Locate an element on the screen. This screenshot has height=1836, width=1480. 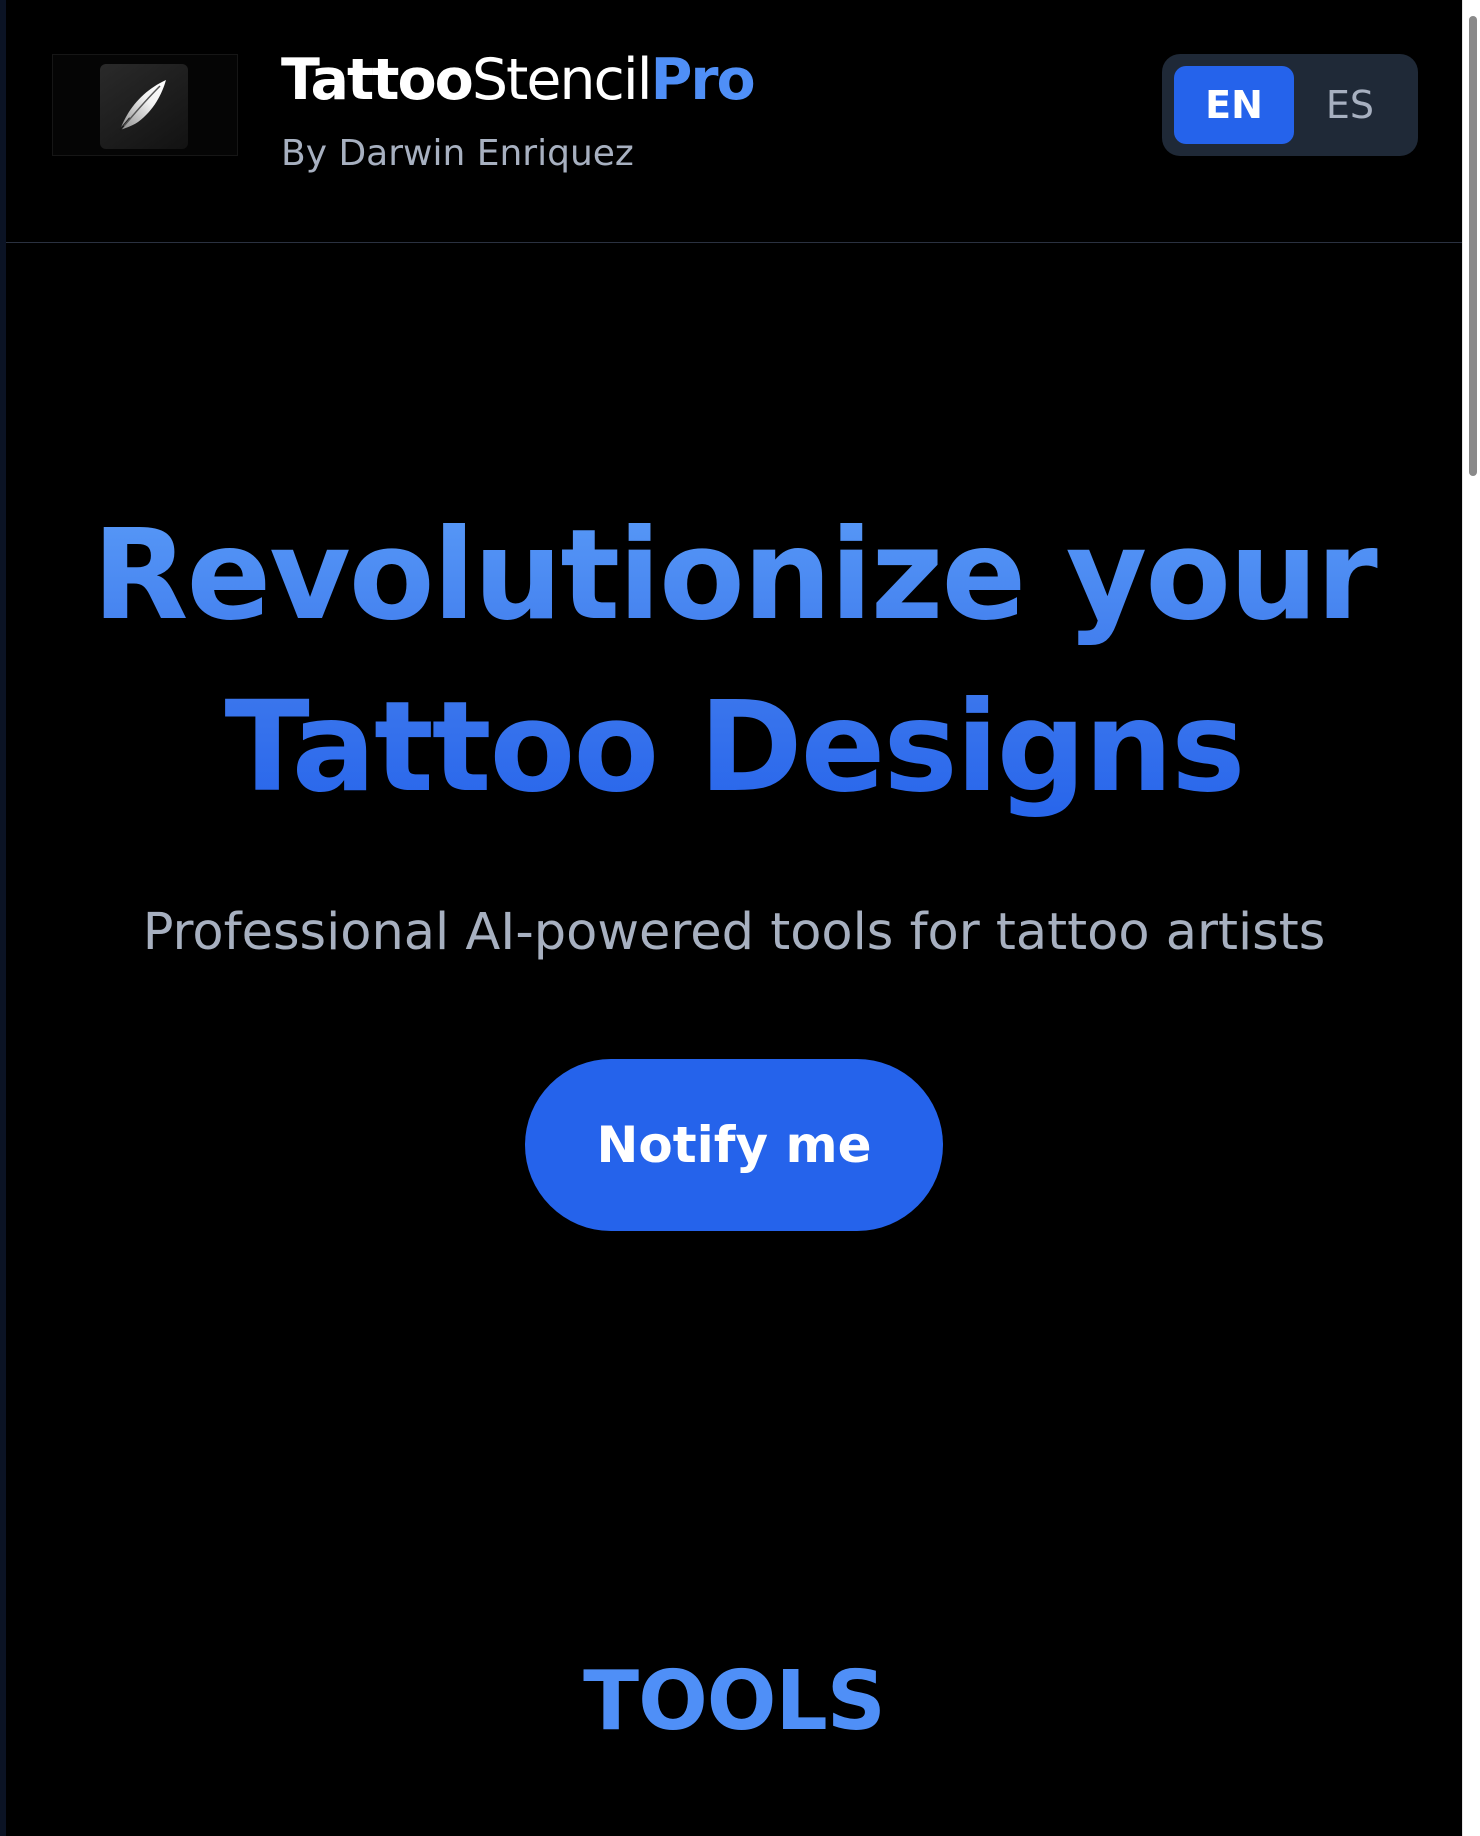
brand-part-pro: Pro is located at coordinates (703, 80).